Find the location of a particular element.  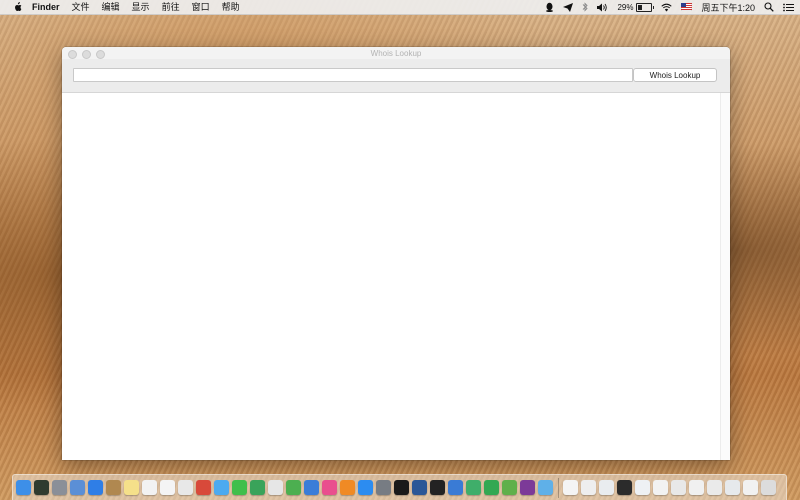

window-screenshot-2-icon is located at coordinates (660, 487).